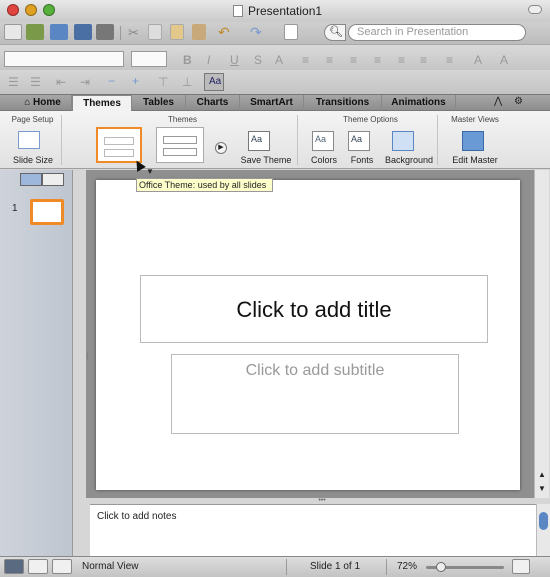  What do you see at coordinates (449, 60) in the screenshot?
I see `text-direction-icon: ≡` at bounding box center [449, 60].